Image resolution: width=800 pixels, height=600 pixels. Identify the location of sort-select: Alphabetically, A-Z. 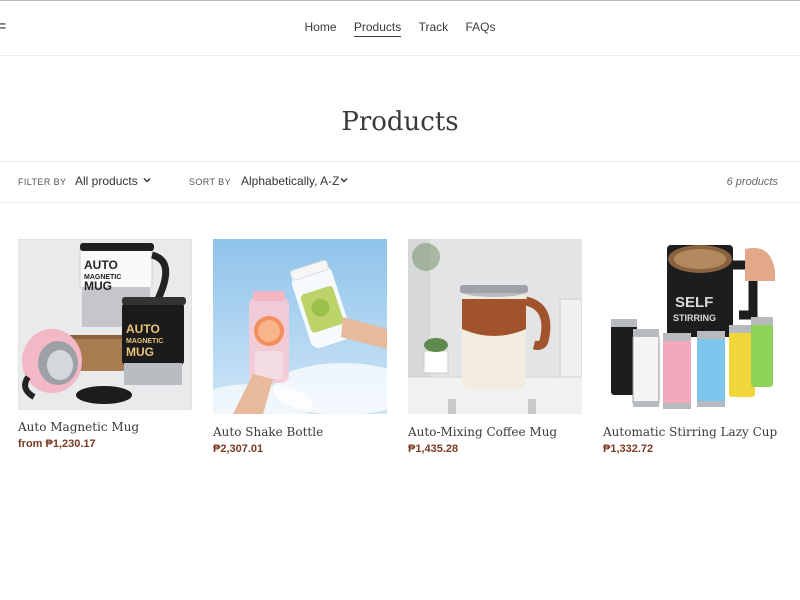
(290, 181).